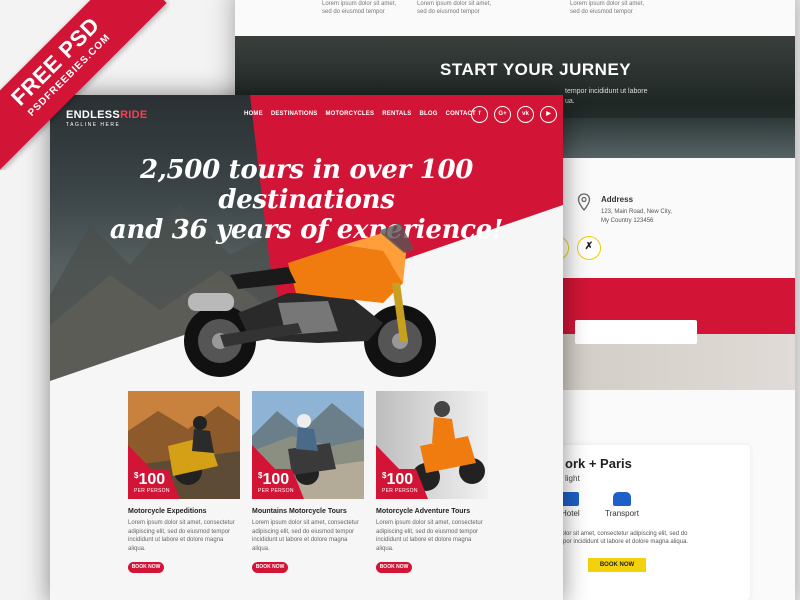 The height and width of the screenshot is (600, 800). I want to click on free-psd-ribbon: FREE PSD PSDFREEBIES.COM, so click(85, 85).